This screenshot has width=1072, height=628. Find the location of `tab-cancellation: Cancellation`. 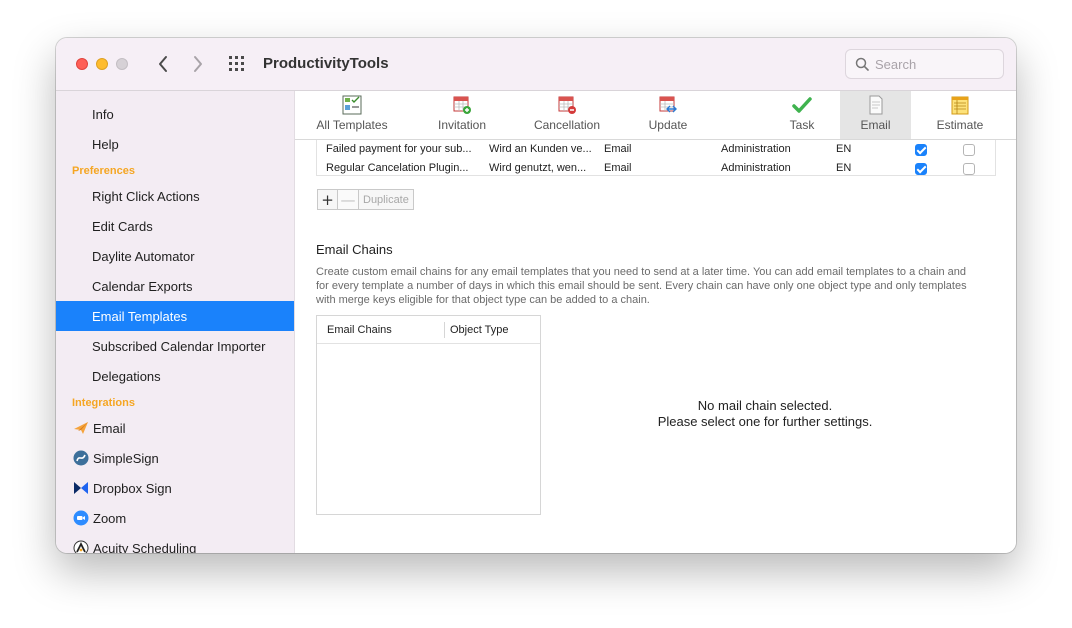

tab-cancellation: Cancellation is located at coordinates (567, 115).